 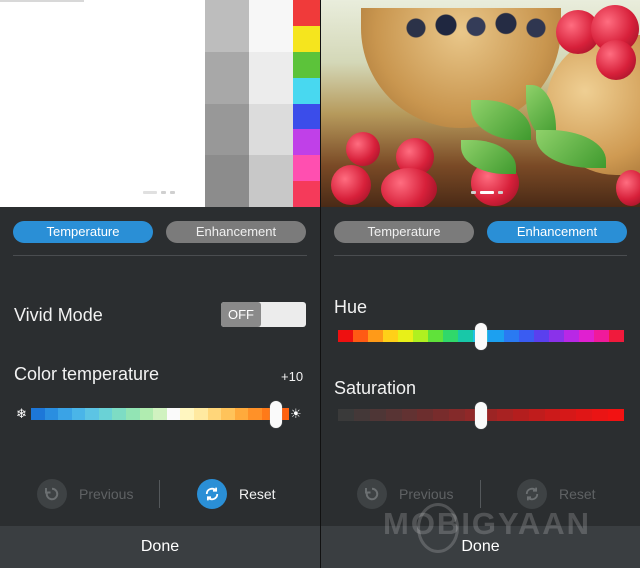 I want to click on saturation-slider-thumb, so click(x=481, y=415).